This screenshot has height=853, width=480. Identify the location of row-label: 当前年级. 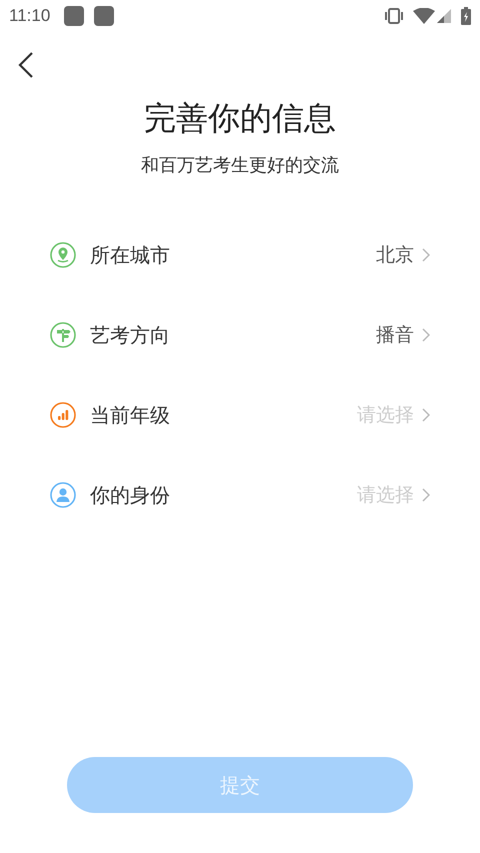
(130, 415).